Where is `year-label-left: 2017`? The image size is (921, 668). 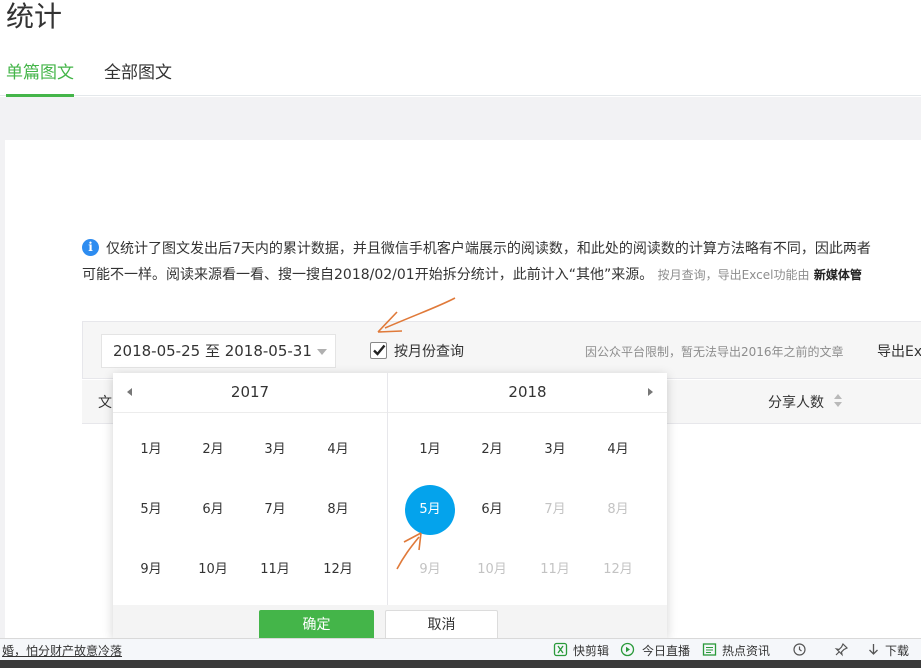
year-label-left: 2017 is located at coordinates (250, 392).